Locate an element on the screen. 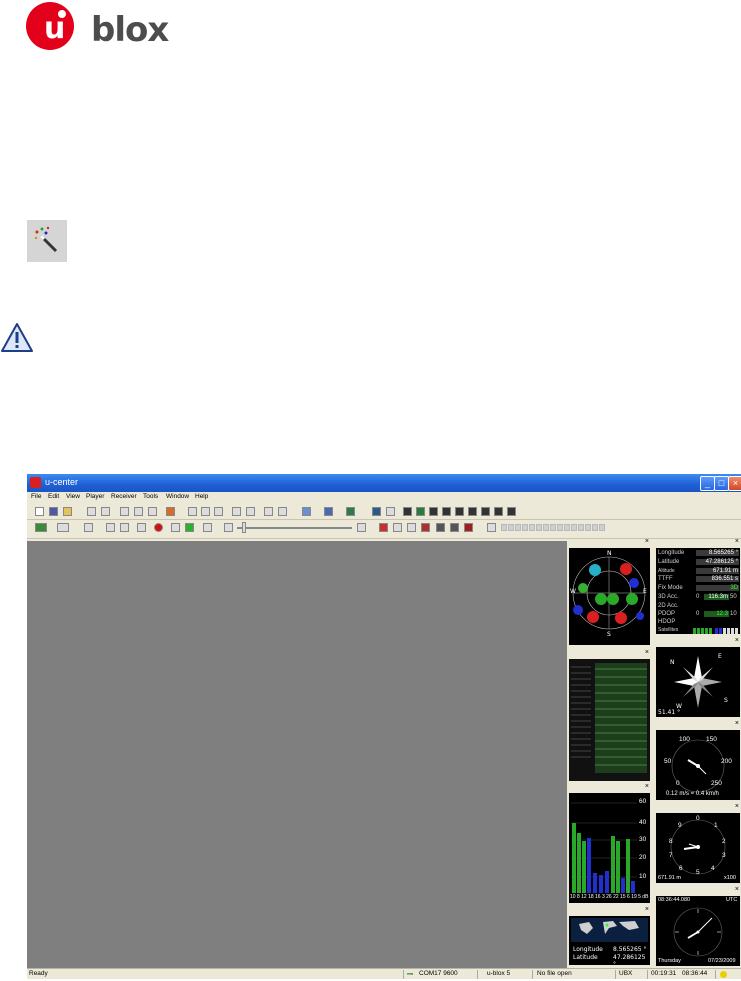  histogram-icon is located at coordinates (350, 511).